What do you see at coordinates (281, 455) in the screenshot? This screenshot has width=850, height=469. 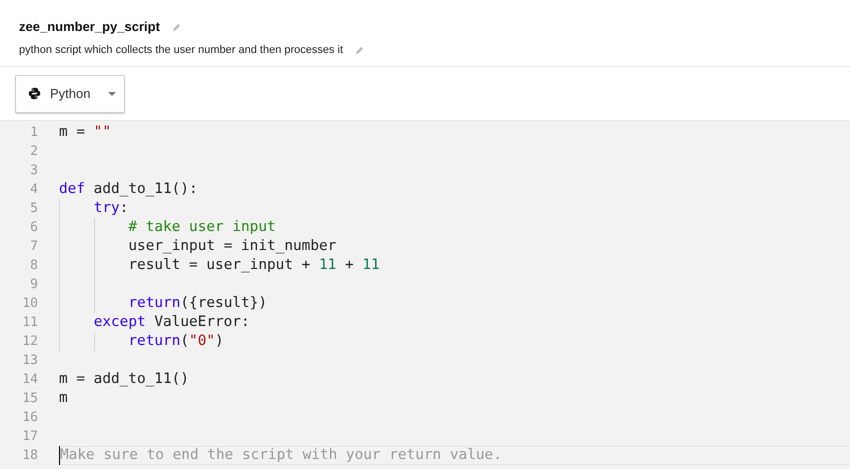 I see `editor-placeholder: Make sure to end the script with your return value.` at bounding box center [281, 455].